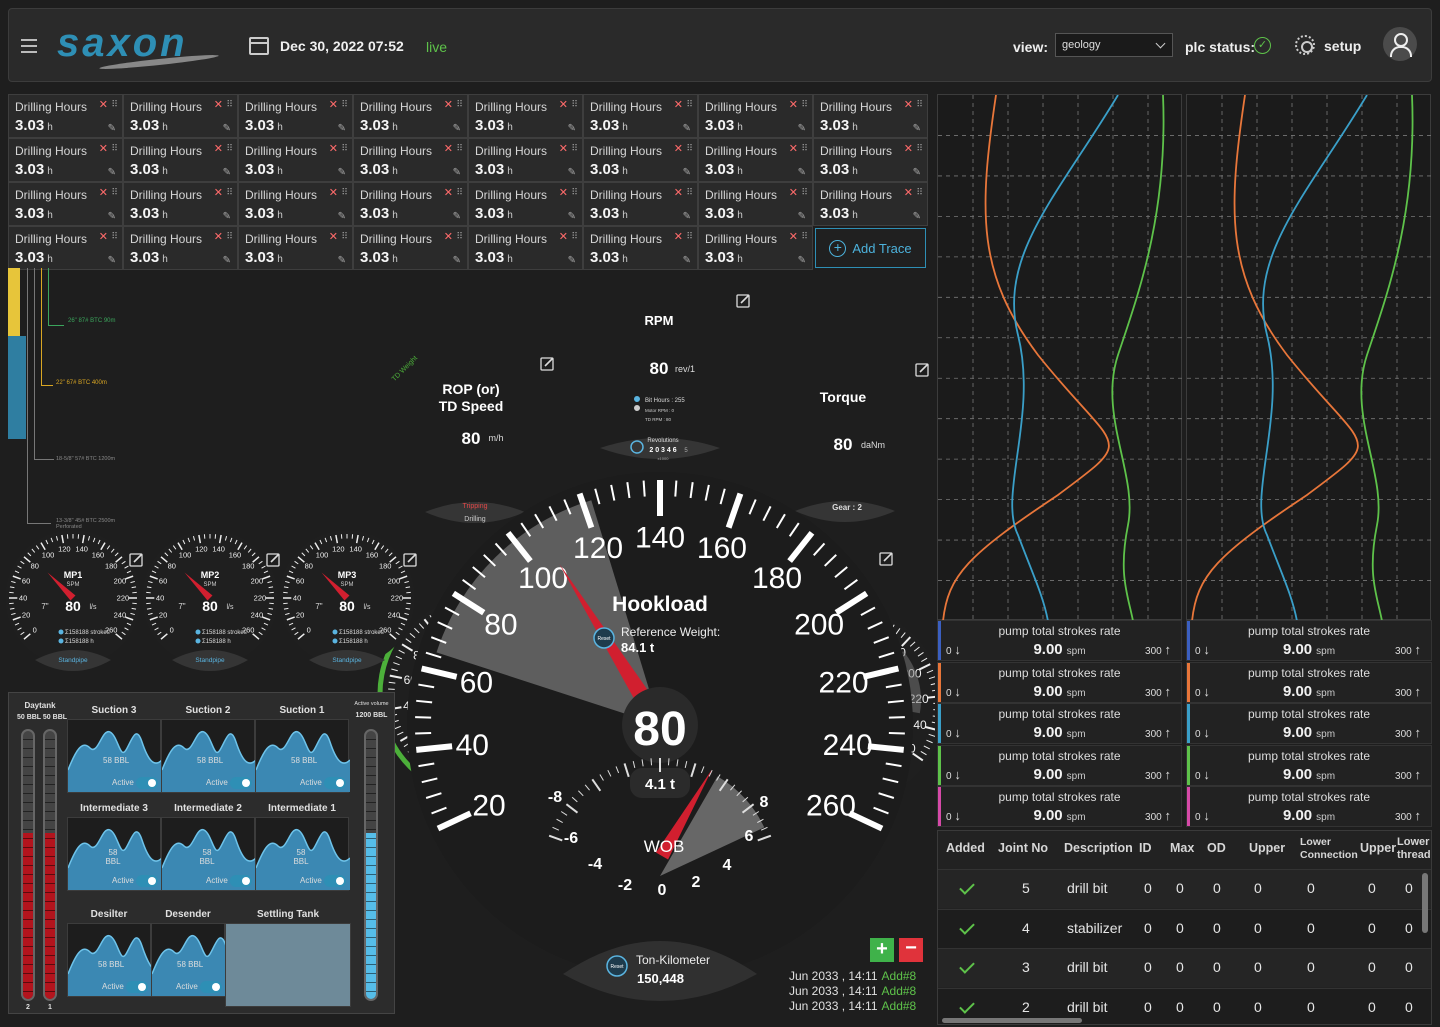 The image size is (1440, 1027). Describe the element at coordinates (1216, 848) in the screenshot. I see `col-od: OD` at that location.